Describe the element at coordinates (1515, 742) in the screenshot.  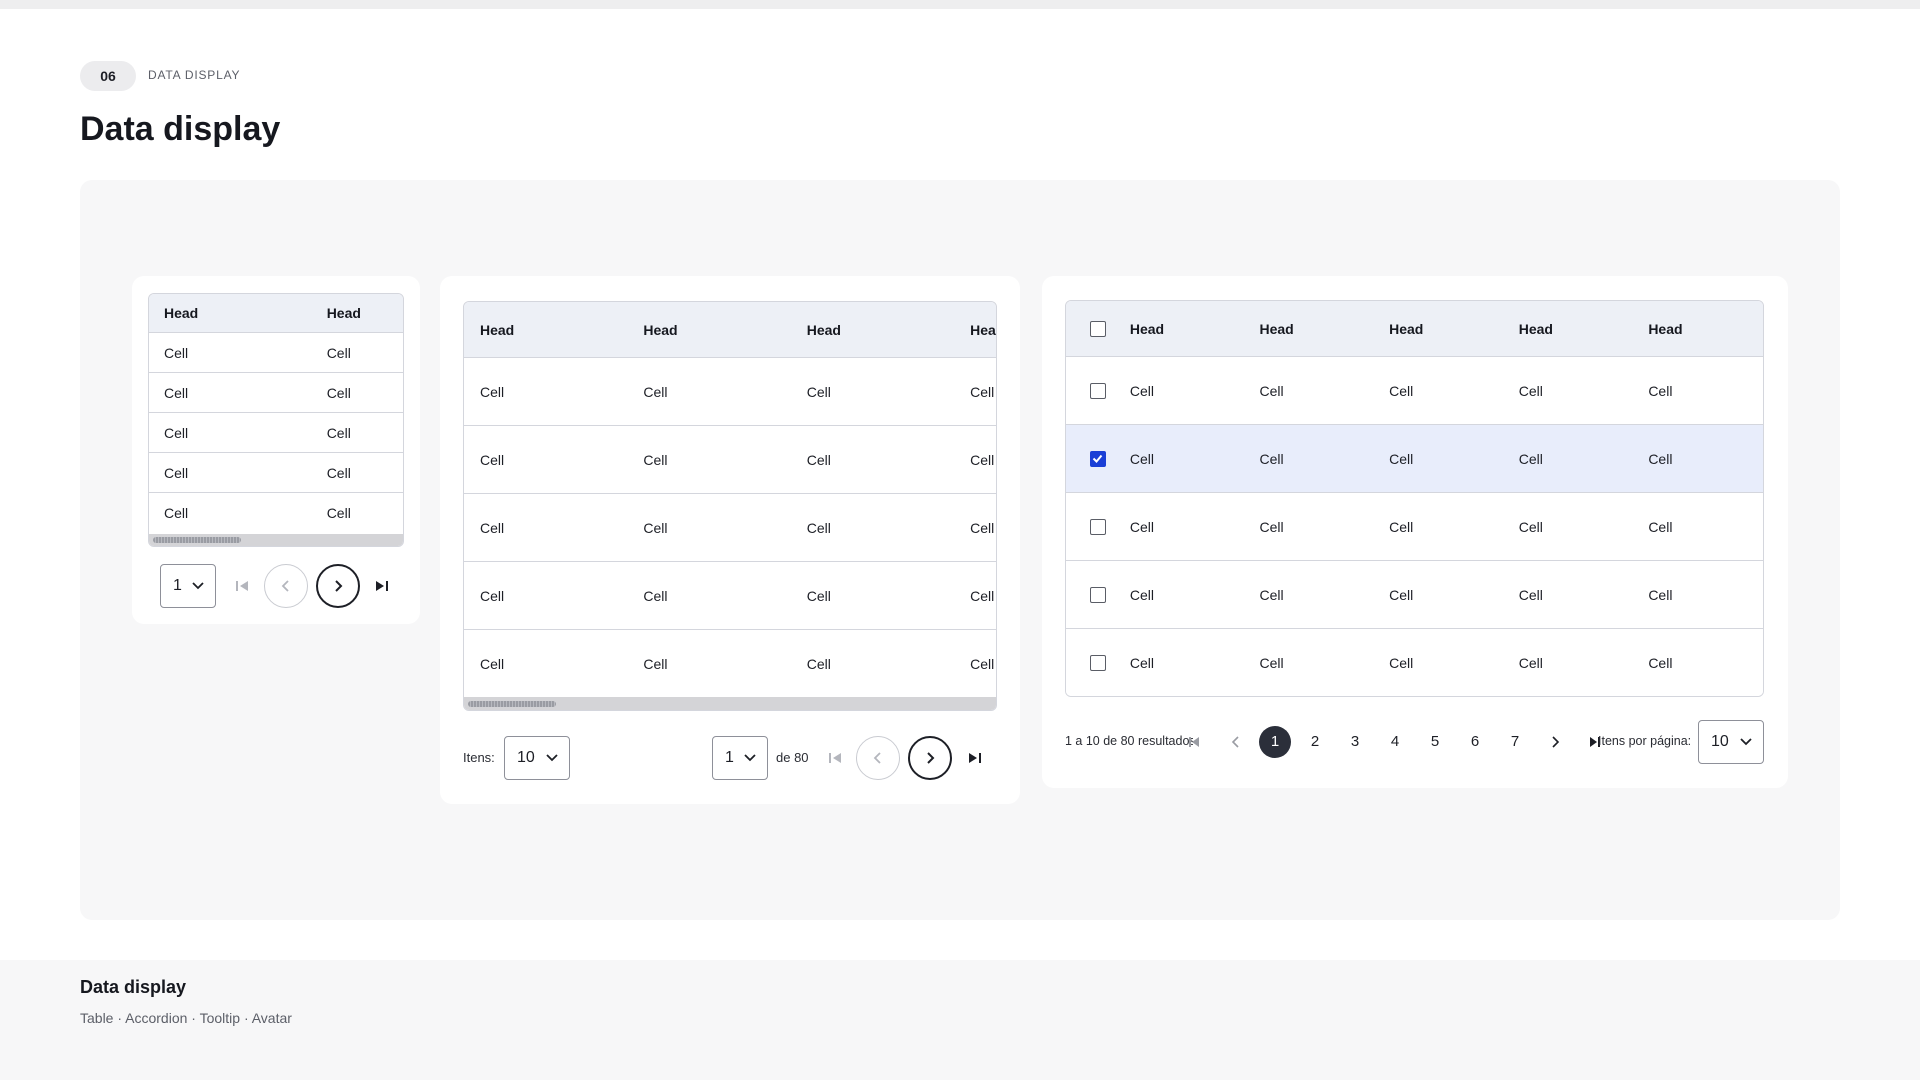
I see `page-number: 7` at that location.